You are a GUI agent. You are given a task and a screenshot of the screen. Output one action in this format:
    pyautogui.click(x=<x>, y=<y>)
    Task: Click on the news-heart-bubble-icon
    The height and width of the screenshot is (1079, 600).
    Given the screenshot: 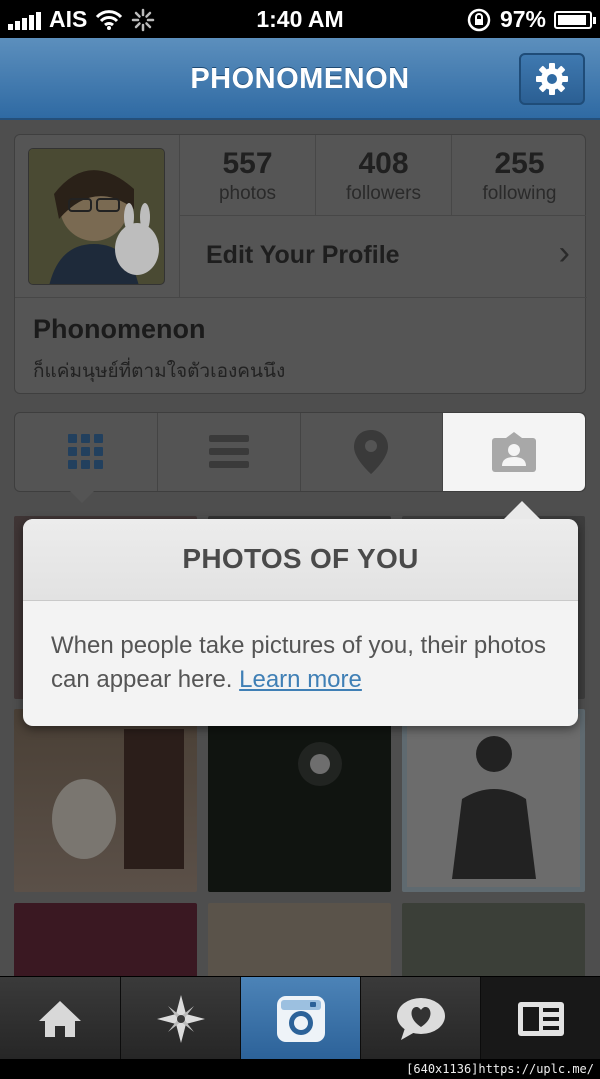 What is the action you would take?
    pyautogui.click(x=420, y=1018)
    